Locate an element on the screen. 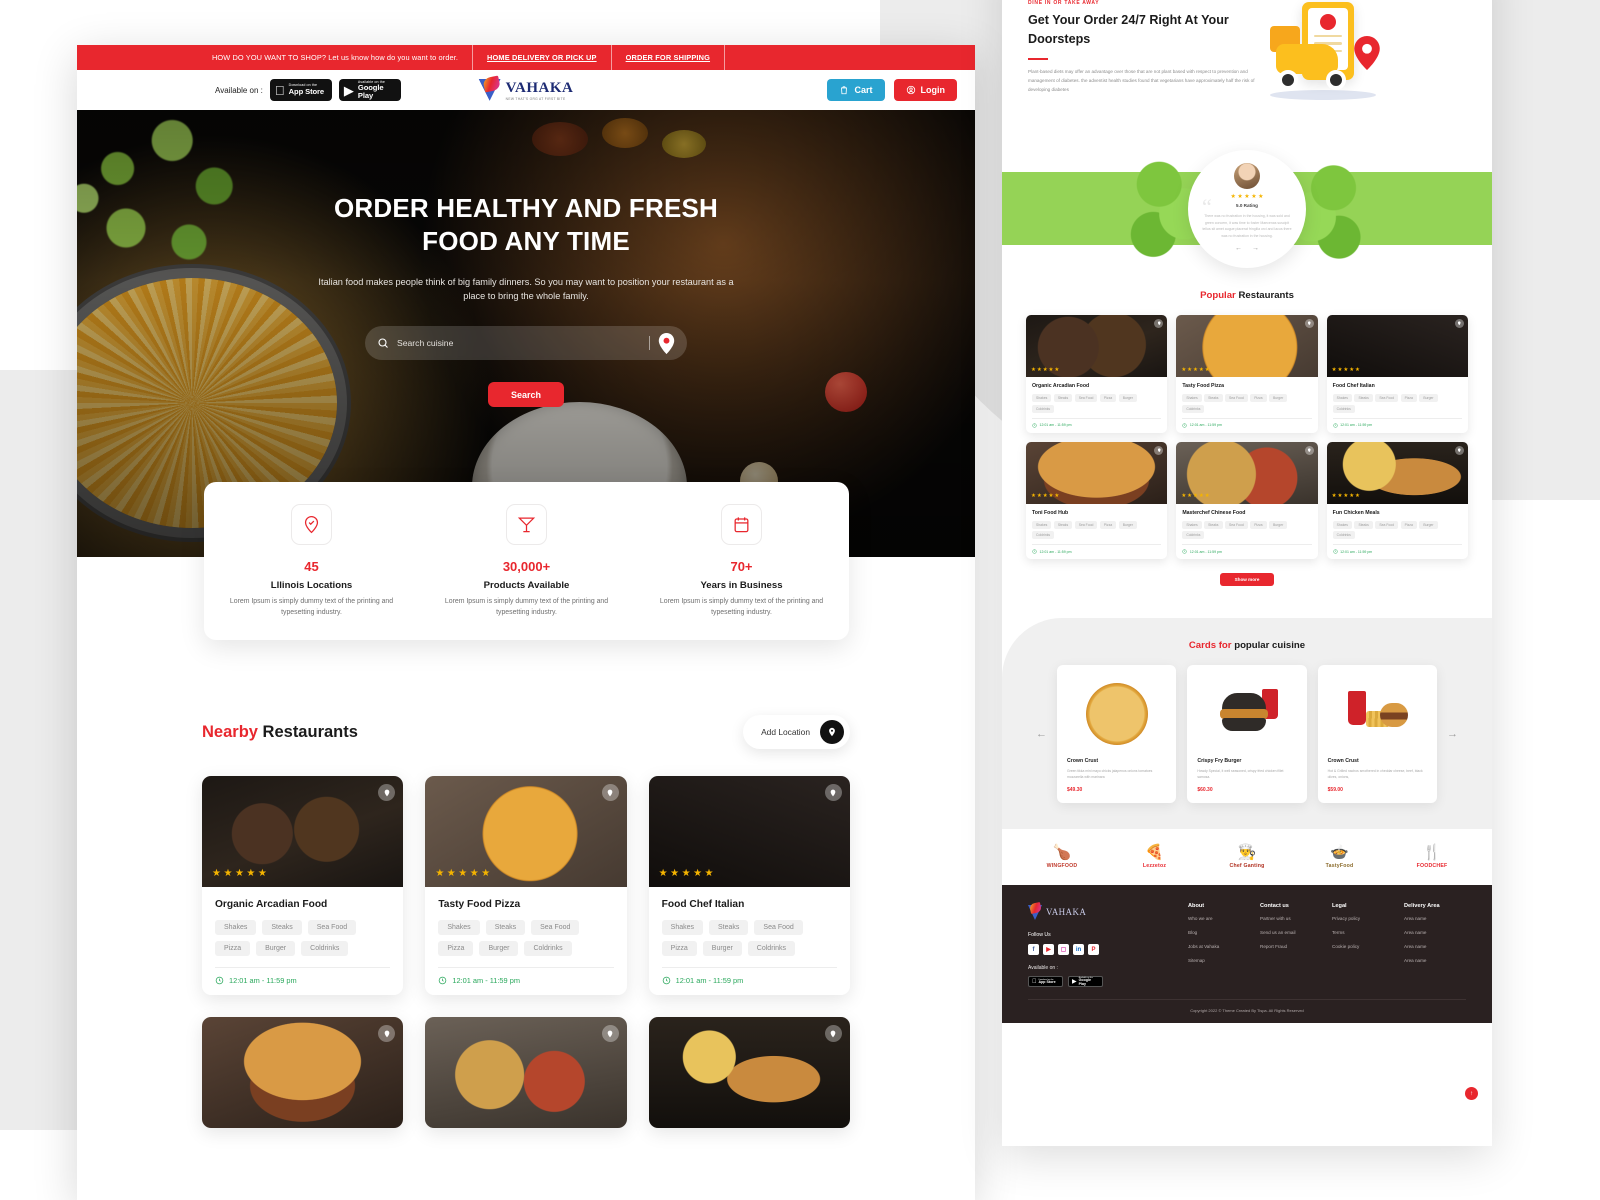 This screenshot has width=1600, height=1200. nearby-title-highlight: Nearby is located at coordinates (230, 731).